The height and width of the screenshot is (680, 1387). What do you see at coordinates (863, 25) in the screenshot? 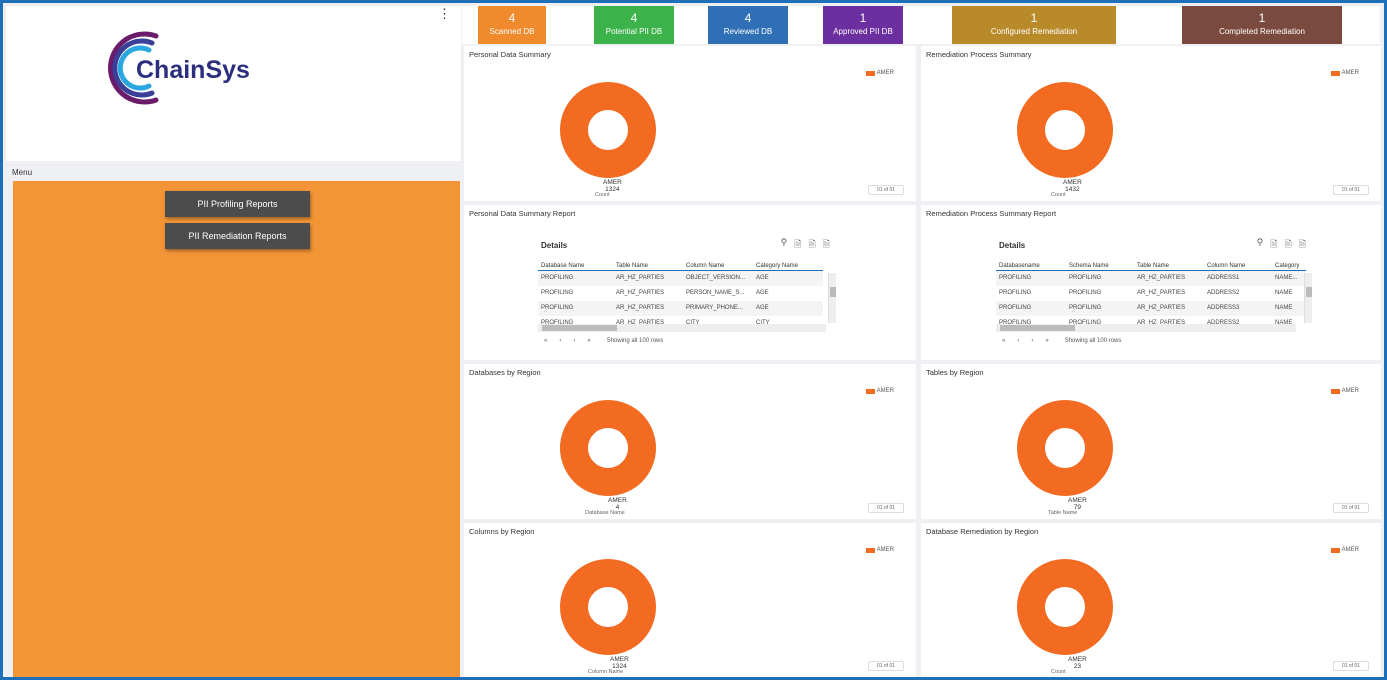
I see `kpi-approved-pii-db: 1 Approved PII DB` at bounding box center [863, 25].